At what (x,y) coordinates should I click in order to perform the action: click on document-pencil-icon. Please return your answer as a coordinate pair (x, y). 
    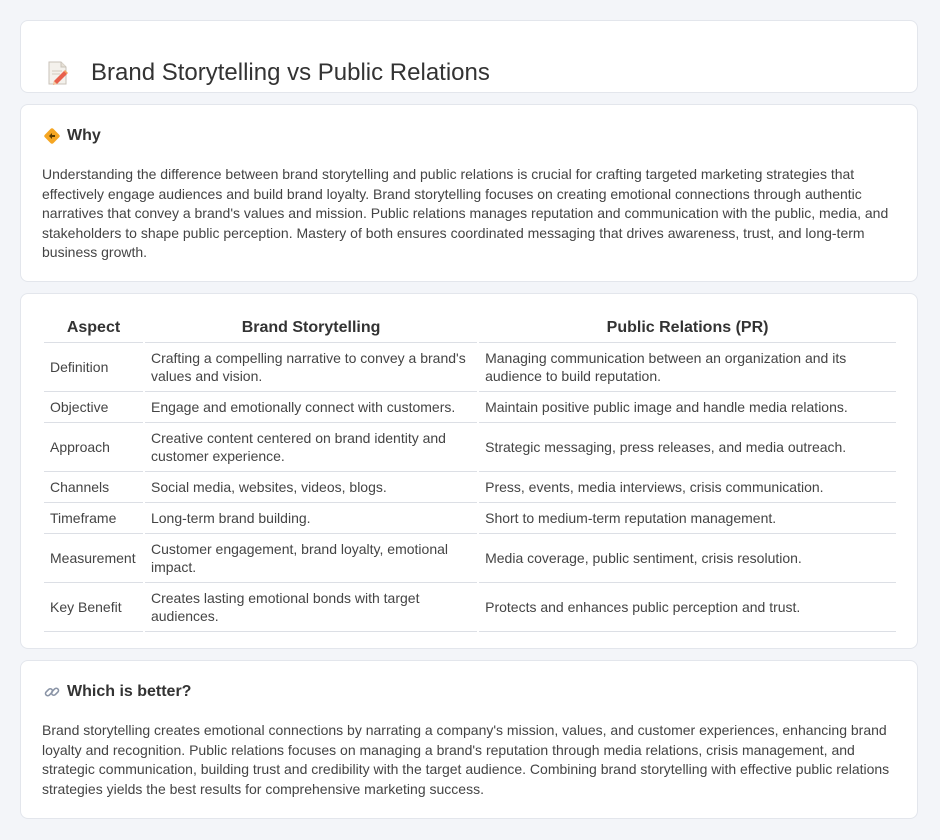
    Looking at the image, I should click on (58, 73).